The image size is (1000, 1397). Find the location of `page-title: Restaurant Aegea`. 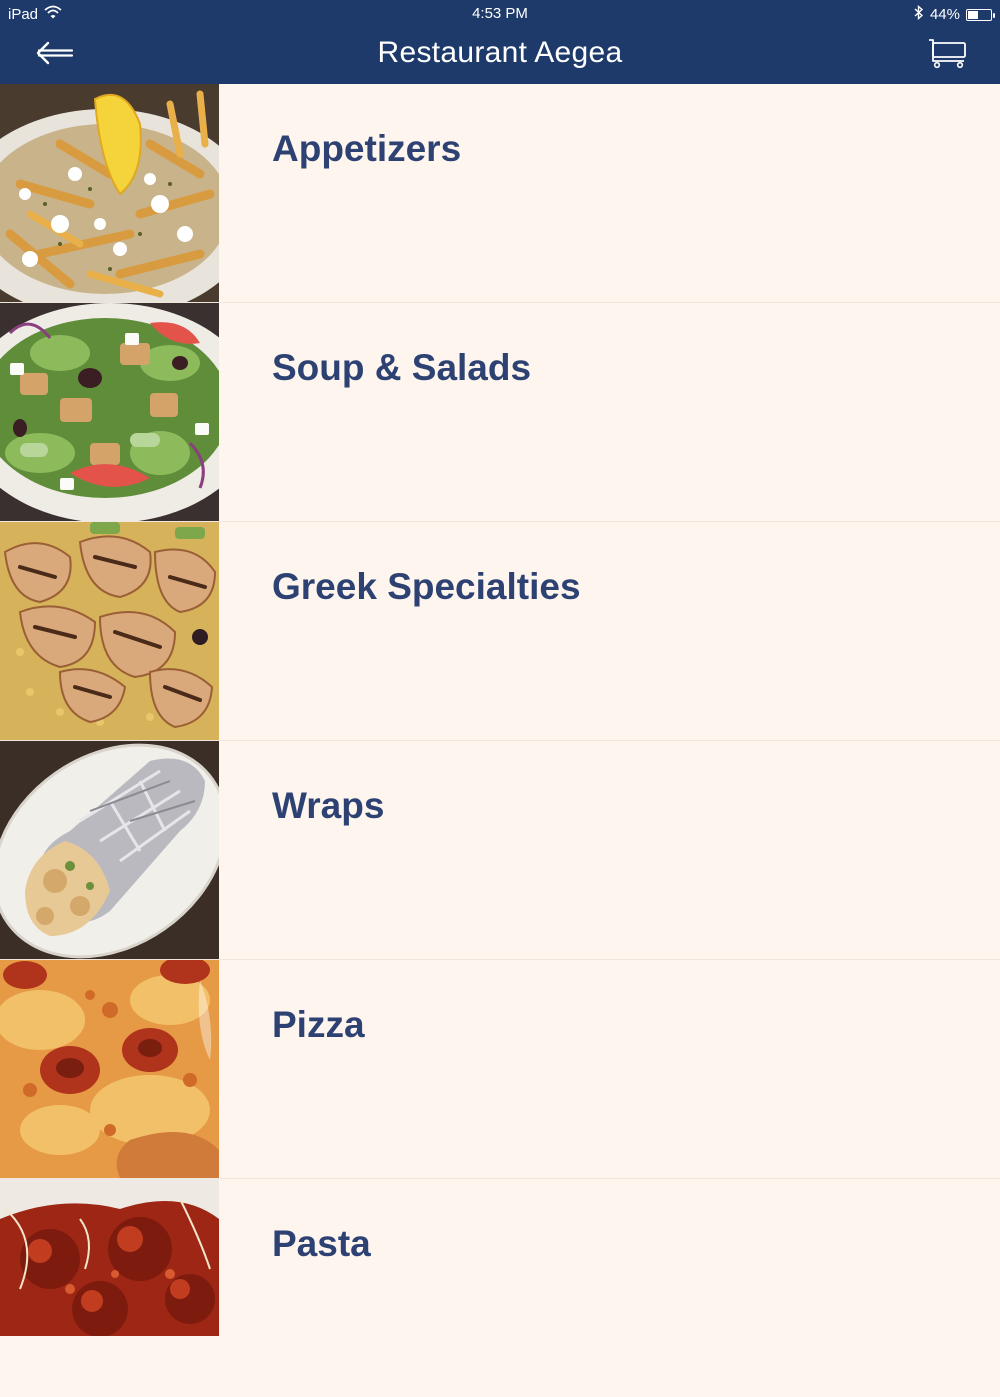

page-title: Restaurant Aegea is located at coordinates (500, 52).